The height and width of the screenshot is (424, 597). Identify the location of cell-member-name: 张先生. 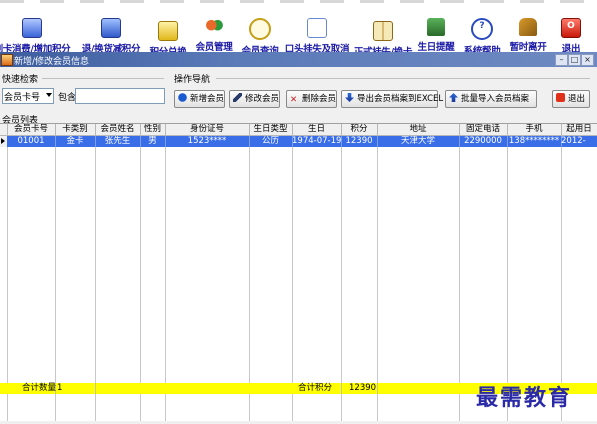
(118, 141).